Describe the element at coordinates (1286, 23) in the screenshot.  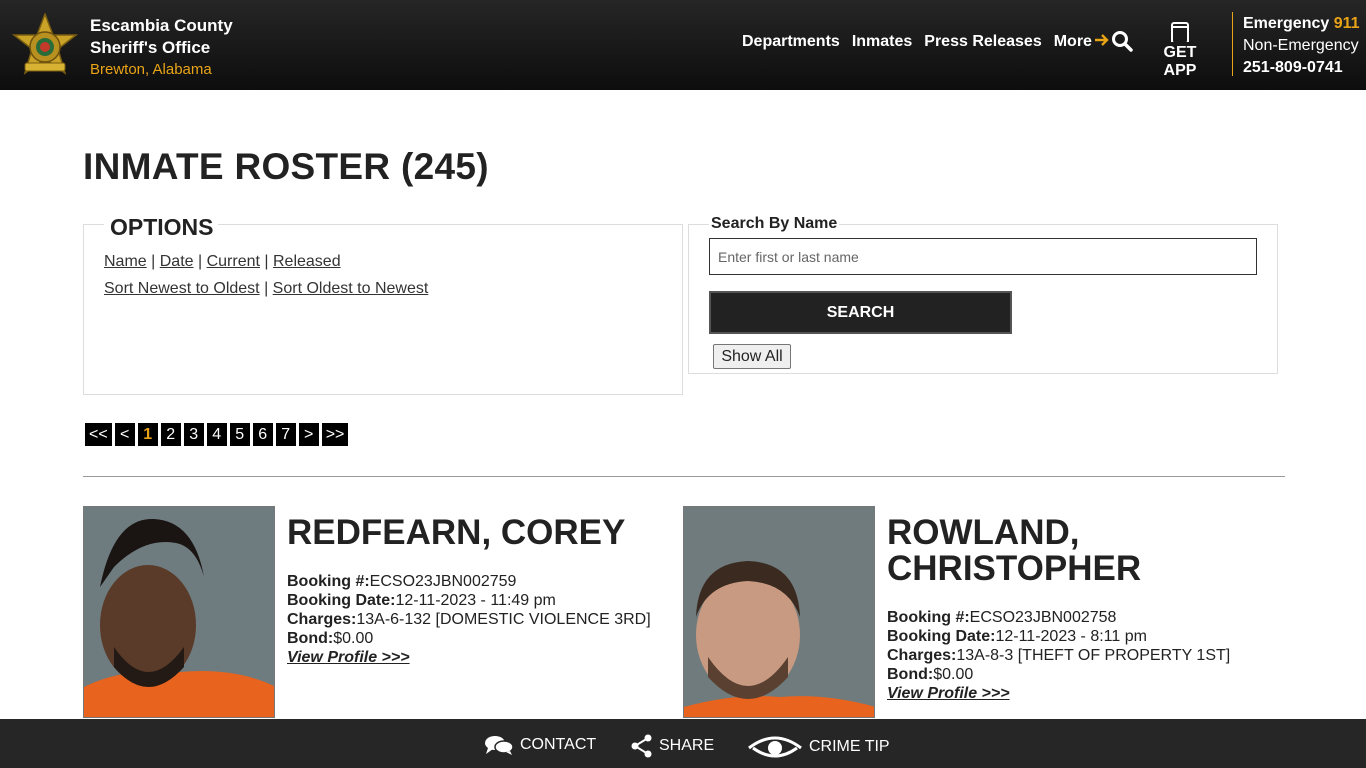
I see `emergency-label: Emergency` at that location.